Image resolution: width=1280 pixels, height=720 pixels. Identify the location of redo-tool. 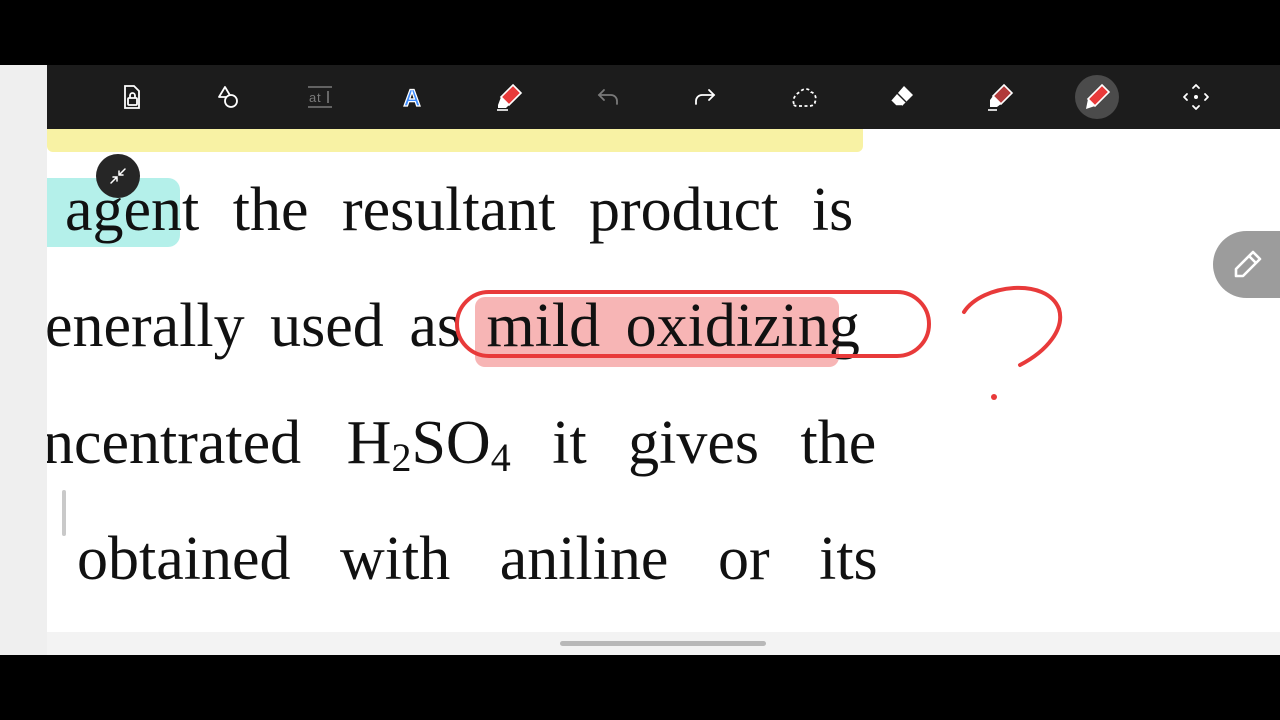
(705, 97).